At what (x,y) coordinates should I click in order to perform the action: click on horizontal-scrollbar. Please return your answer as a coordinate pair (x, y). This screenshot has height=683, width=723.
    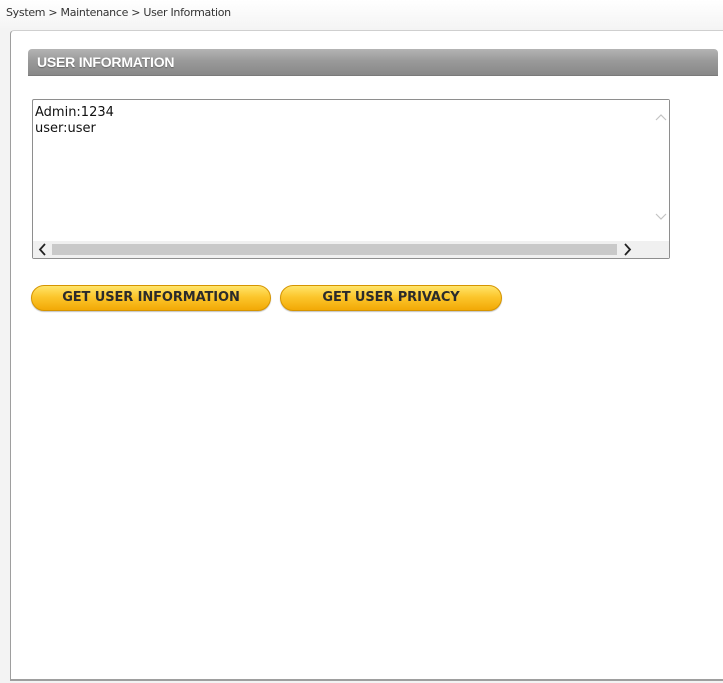
    Looking at the image, I should click on (342, 249).